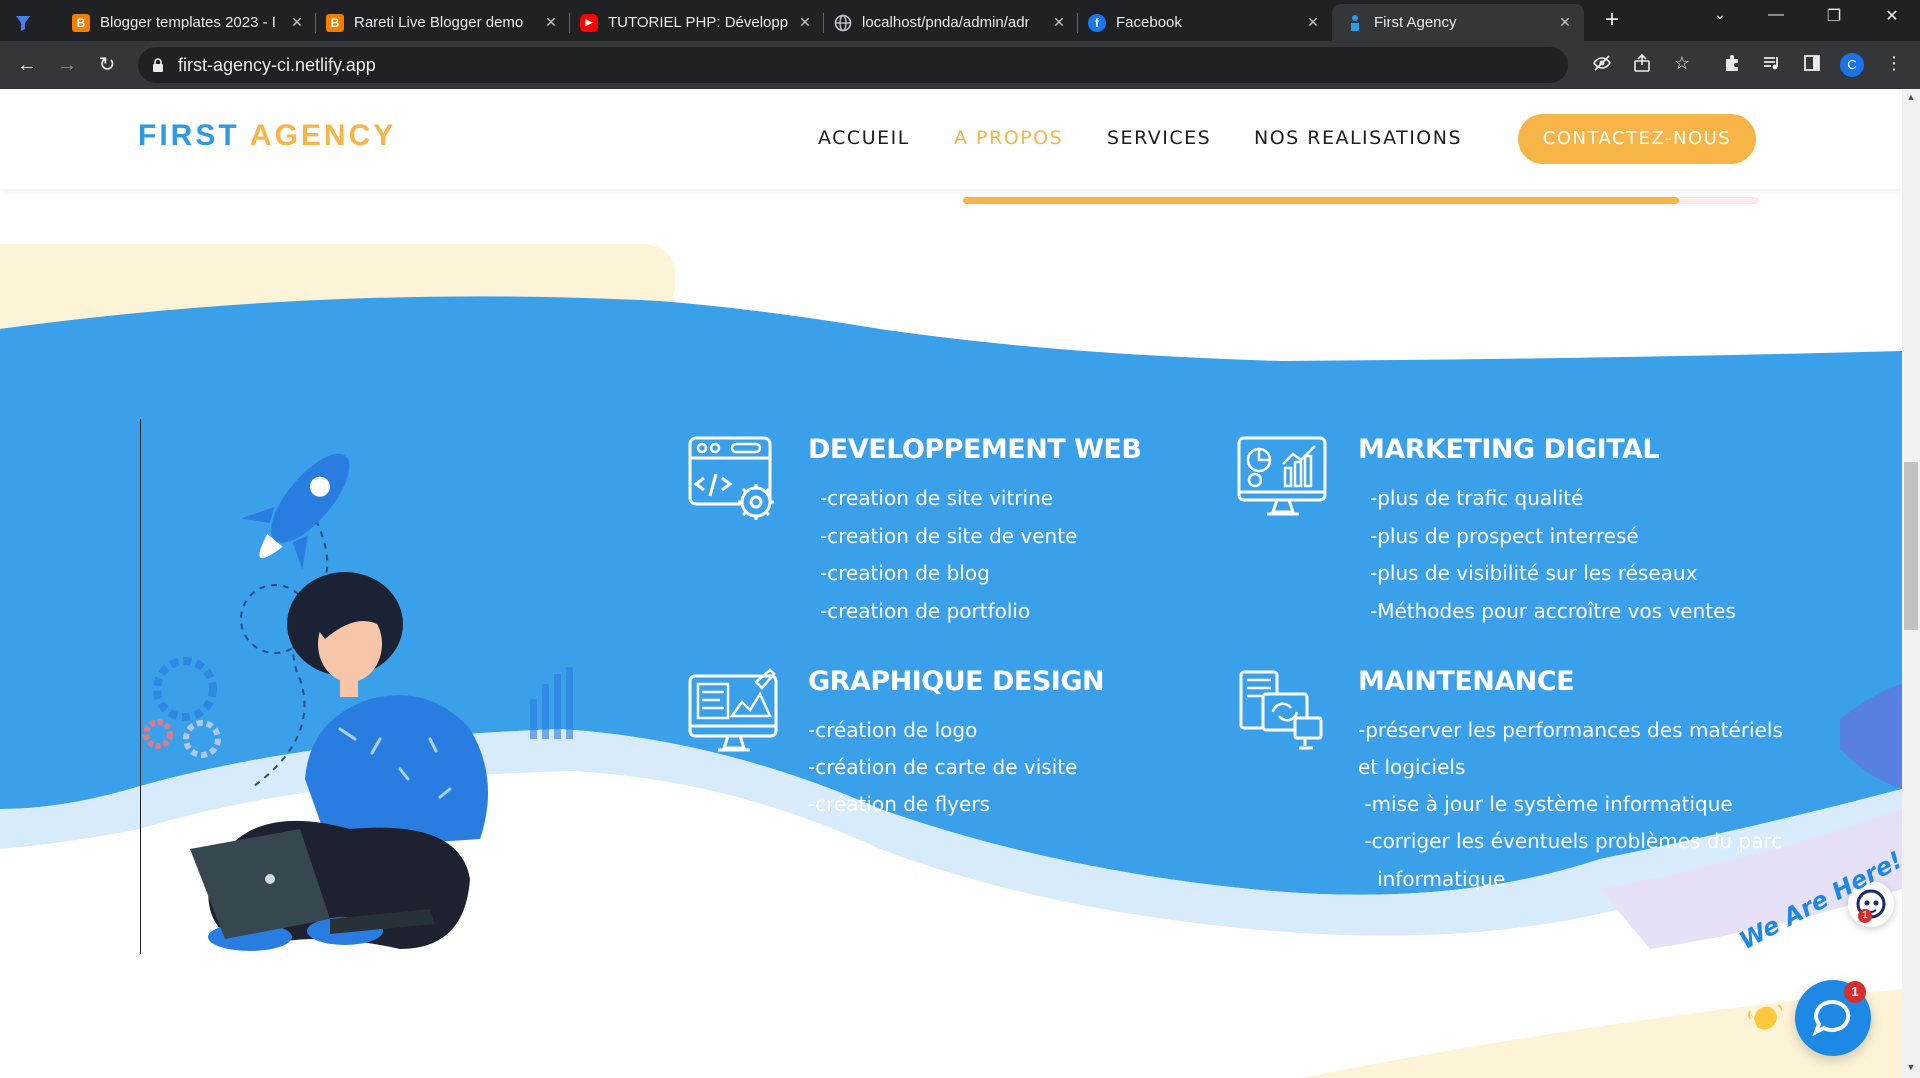  Describe the element at coordinates (1509, 449) in the screenshot. I see `service-title-marketing: MARKETING DIGITAL` at that location.